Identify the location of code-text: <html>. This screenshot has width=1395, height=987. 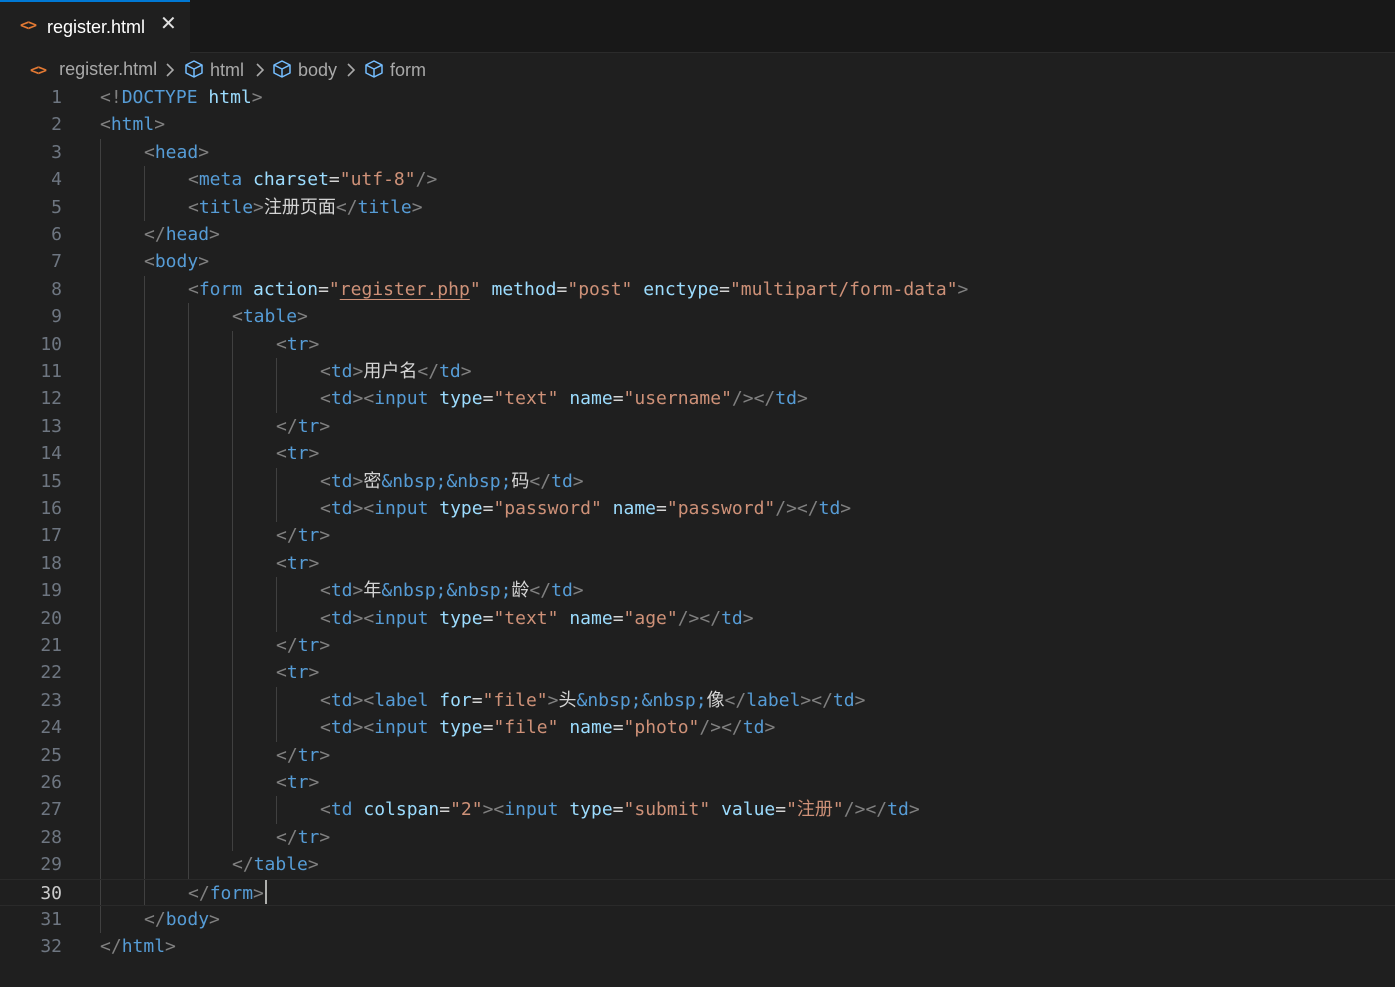
(133, 125).